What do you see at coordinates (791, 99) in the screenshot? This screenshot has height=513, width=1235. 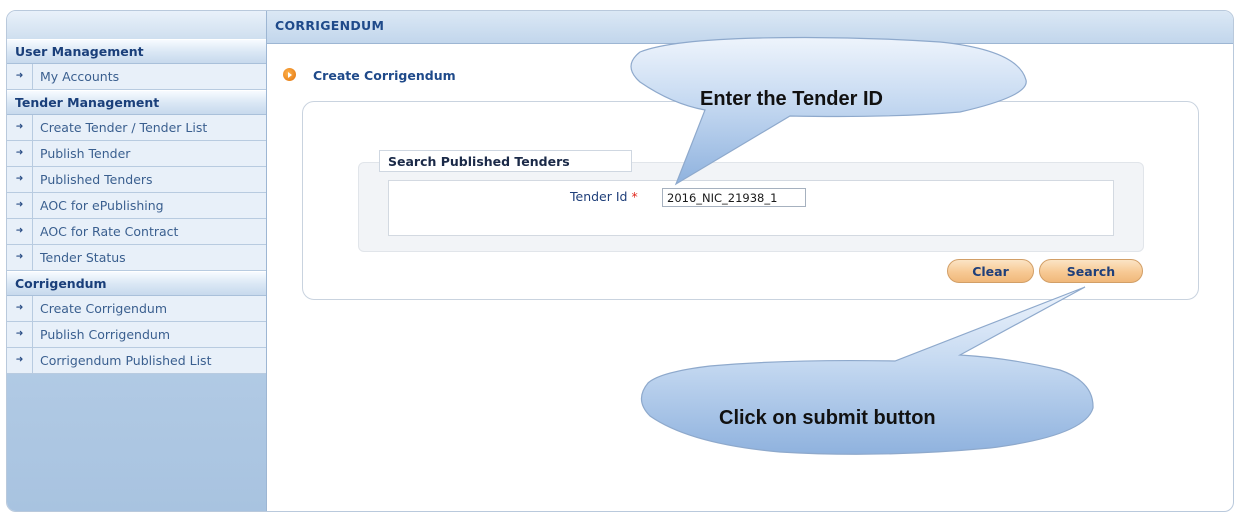 I see `callout-top-text: Enter the Tender ID` at bounding box center [791, 99].